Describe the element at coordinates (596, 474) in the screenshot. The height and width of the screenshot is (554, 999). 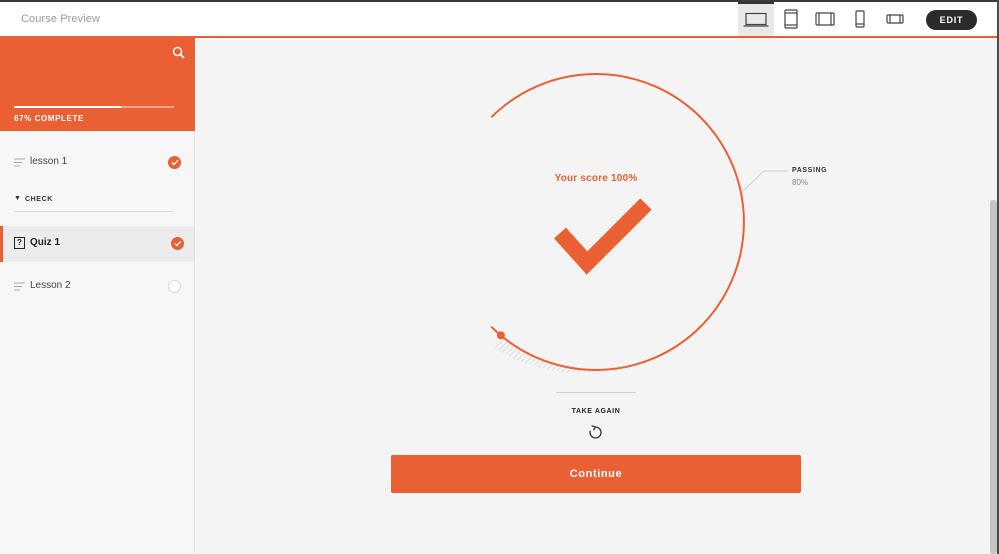
I see `continue-button: Continue` at that location.